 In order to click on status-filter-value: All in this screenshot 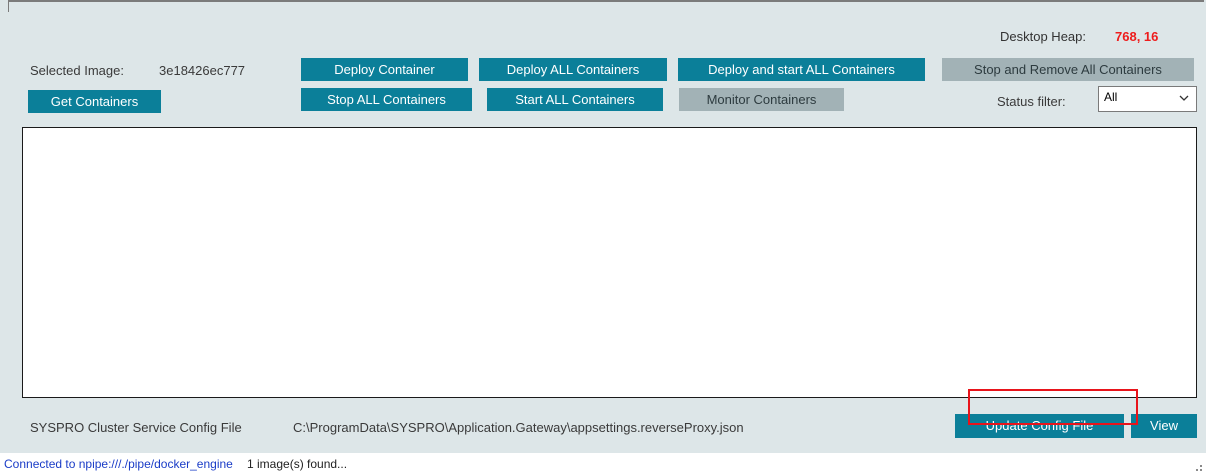, I will do `click(1111, 97)`.